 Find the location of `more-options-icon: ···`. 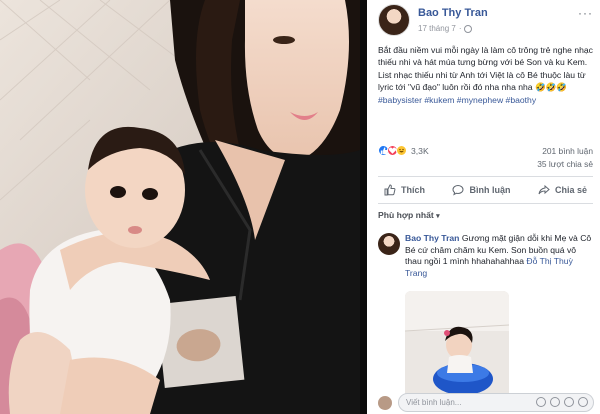

more-options-icon: ··· is located at coordinates (585, 13).